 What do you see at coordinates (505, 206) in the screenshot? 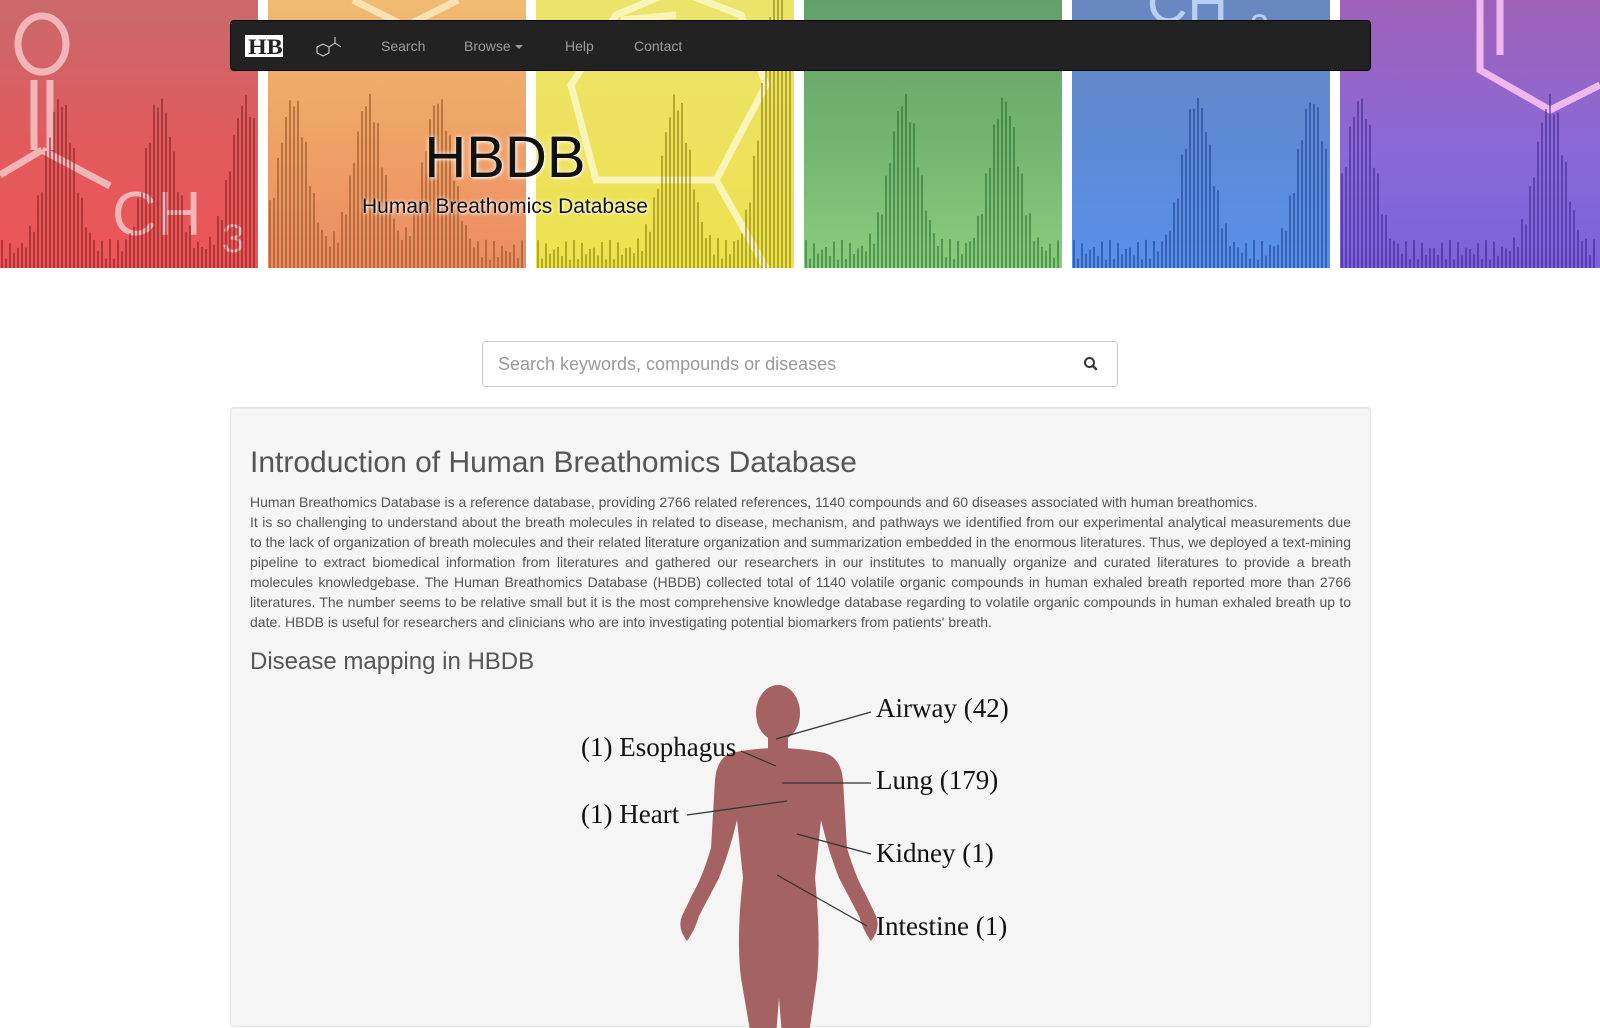
I see `hero-subtitle: Human Breathomics Database` at bounding box center [505, 206].